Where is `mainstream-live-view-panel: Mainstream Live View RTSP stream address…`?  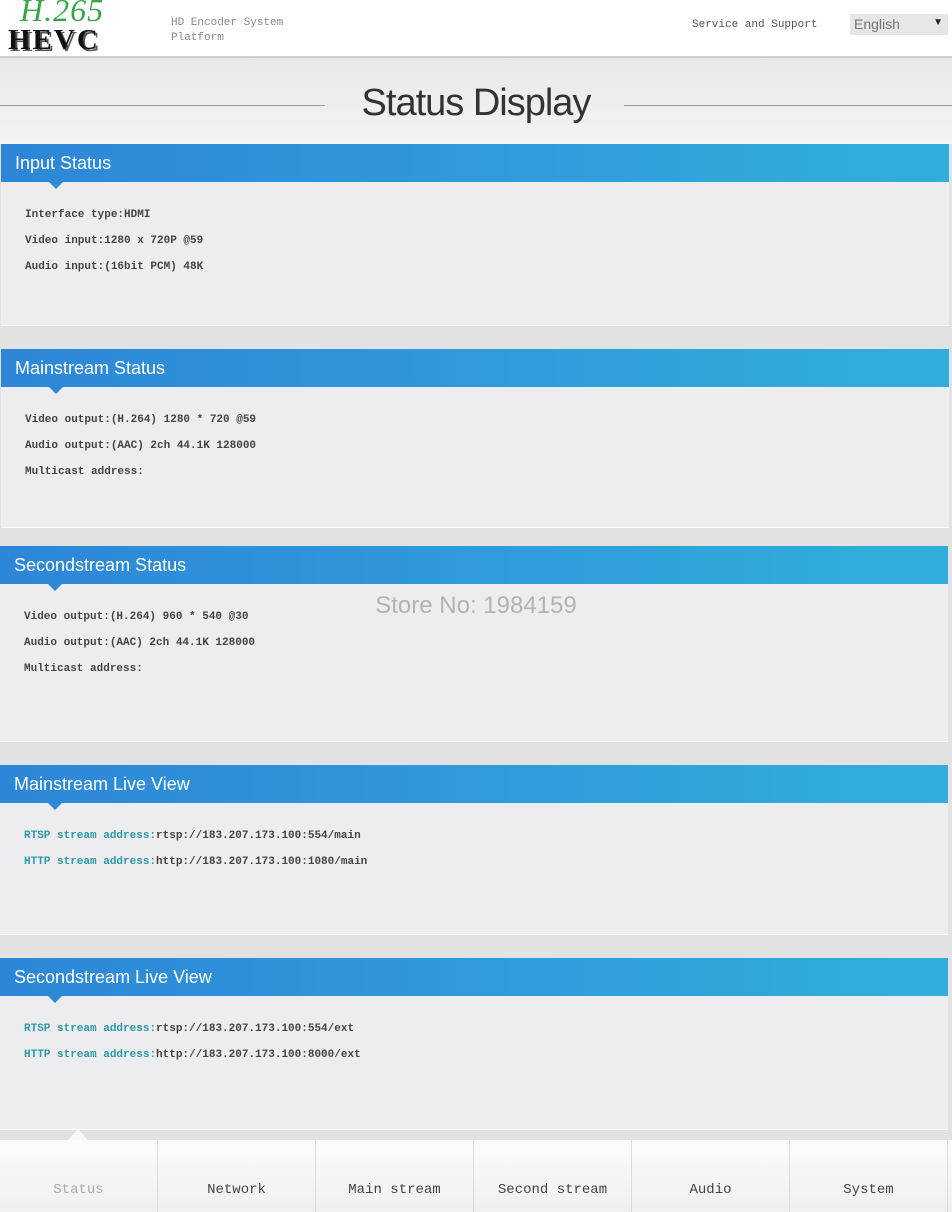 mainstream-live-view-panel: Mainstream Live View RTSP stream address… is located at coordinates (474, 850).